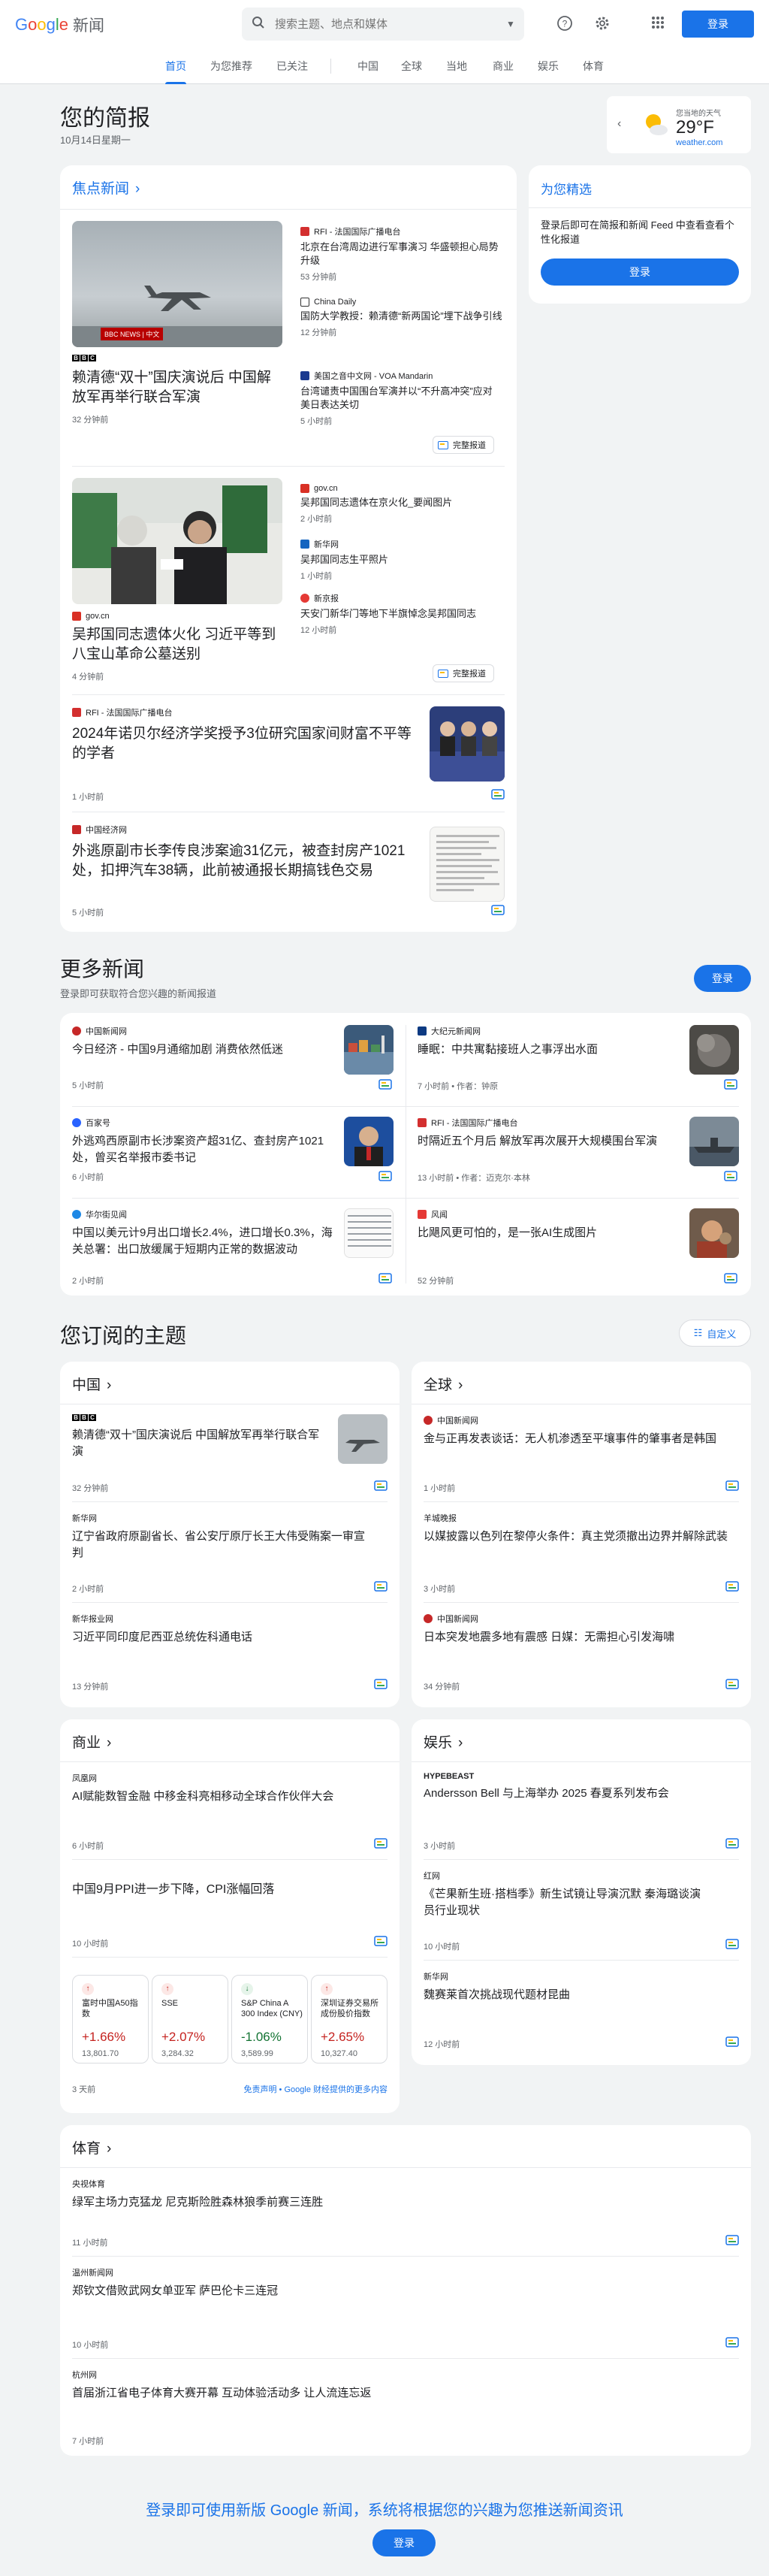 Image resolution: width=769 pixels, height=2576 pixels. What do you see at coordinates (369, 1050) in the screenshot?
I see `port-container-image` at bounding box center [369, 1050].